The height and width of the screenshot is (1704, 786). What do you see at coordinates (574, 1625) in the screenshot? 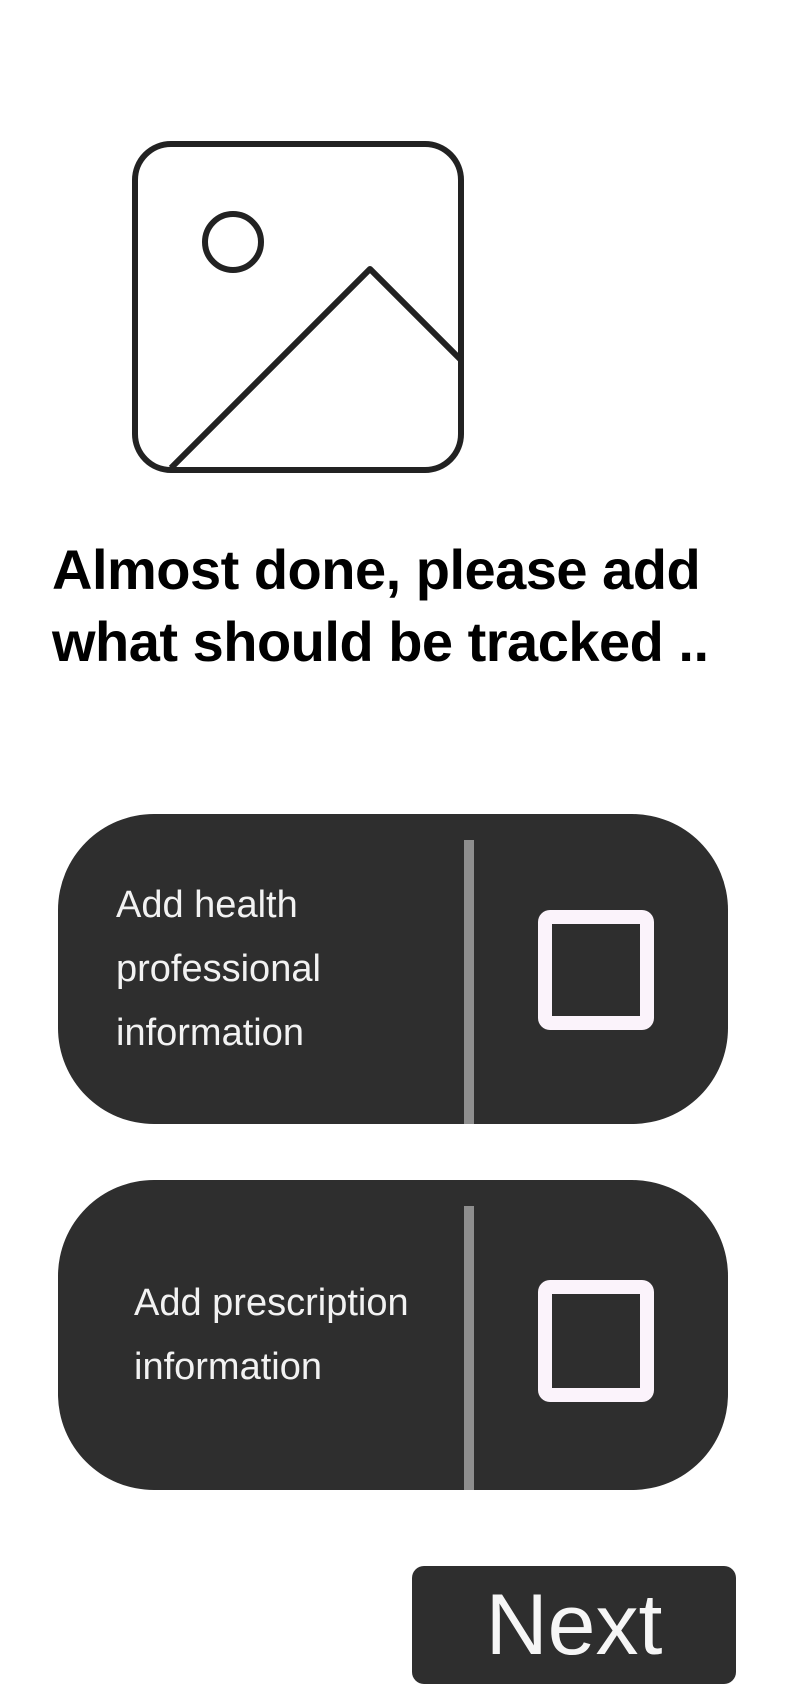
I see `next-button: Next` at bounding box center [574, 1625].